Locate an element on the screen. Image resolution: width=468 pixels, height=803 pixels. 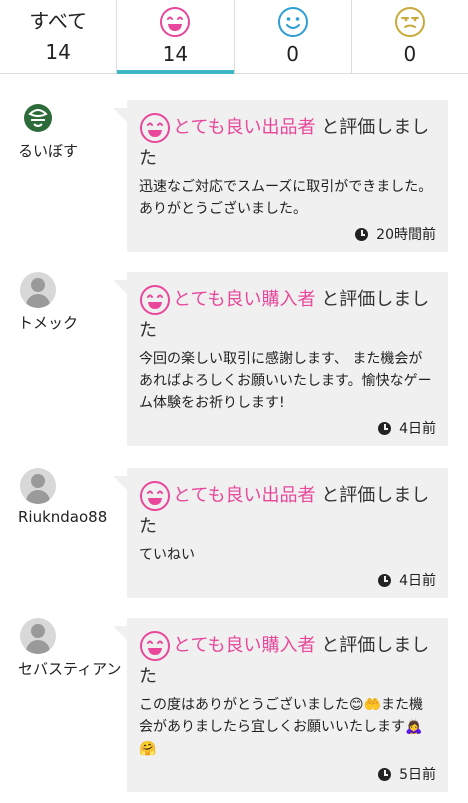
tab-bad: 0 is located at coordinates (410, 36).